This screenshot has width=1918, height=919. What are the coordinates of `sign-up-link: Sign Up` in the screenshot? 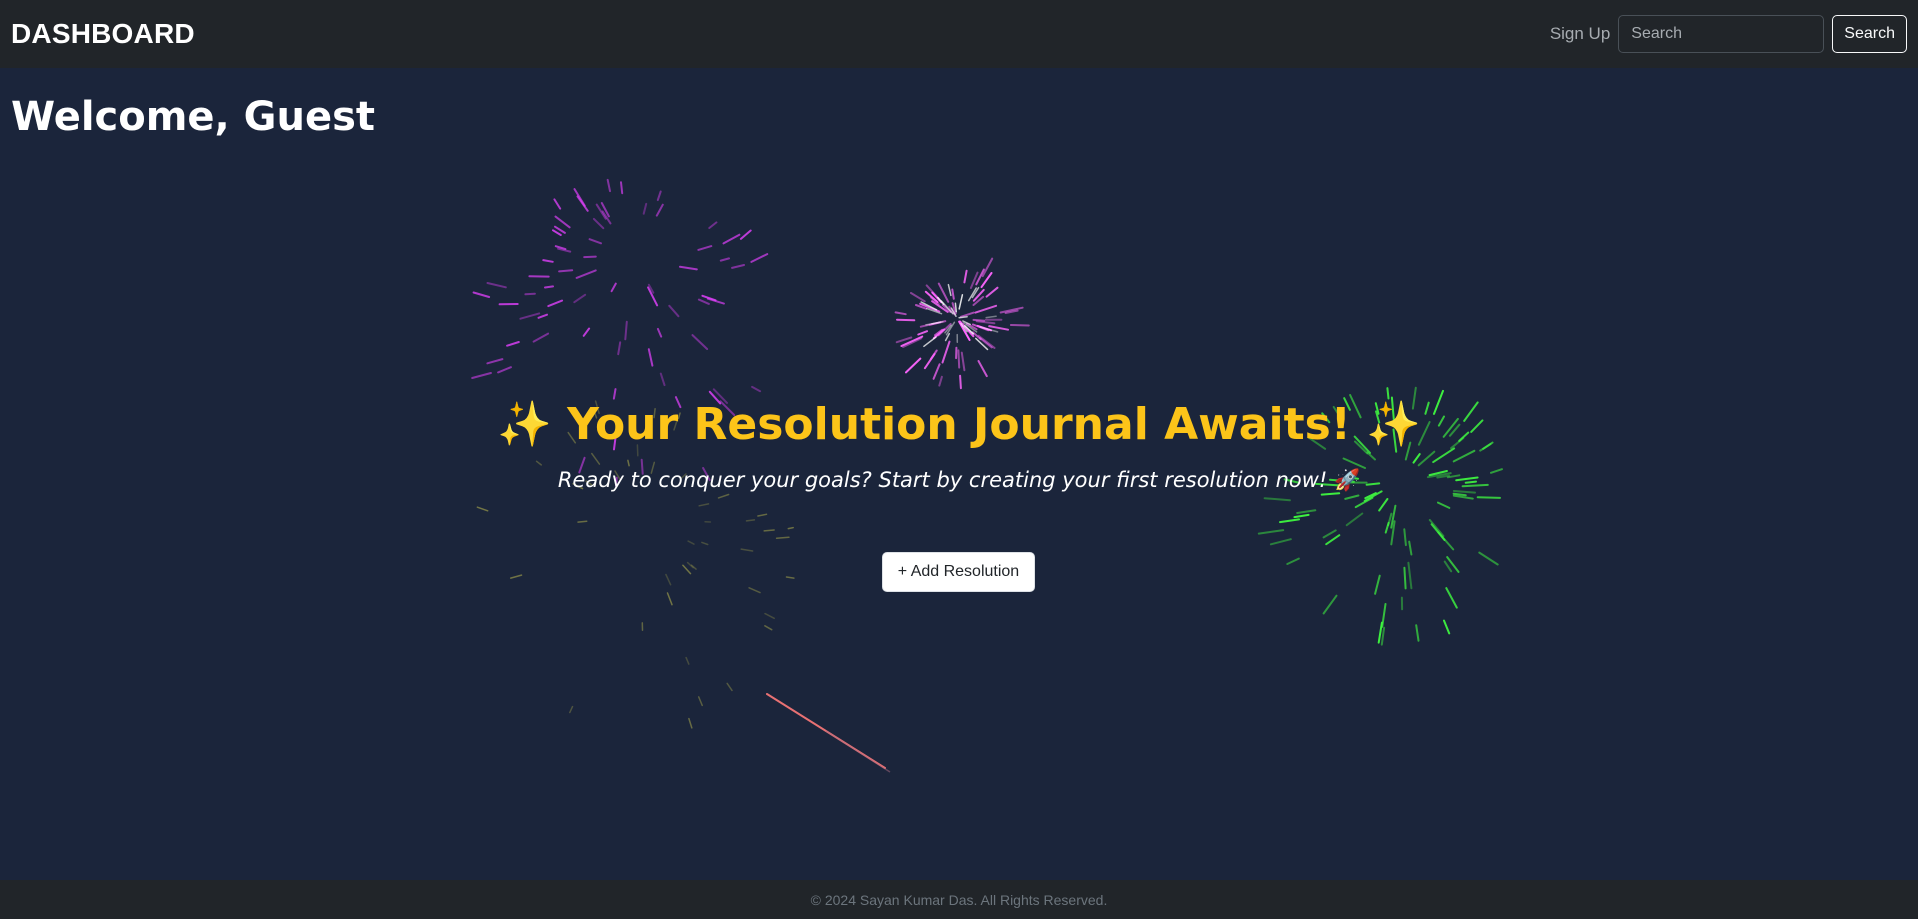 It's located at (1580, 34).